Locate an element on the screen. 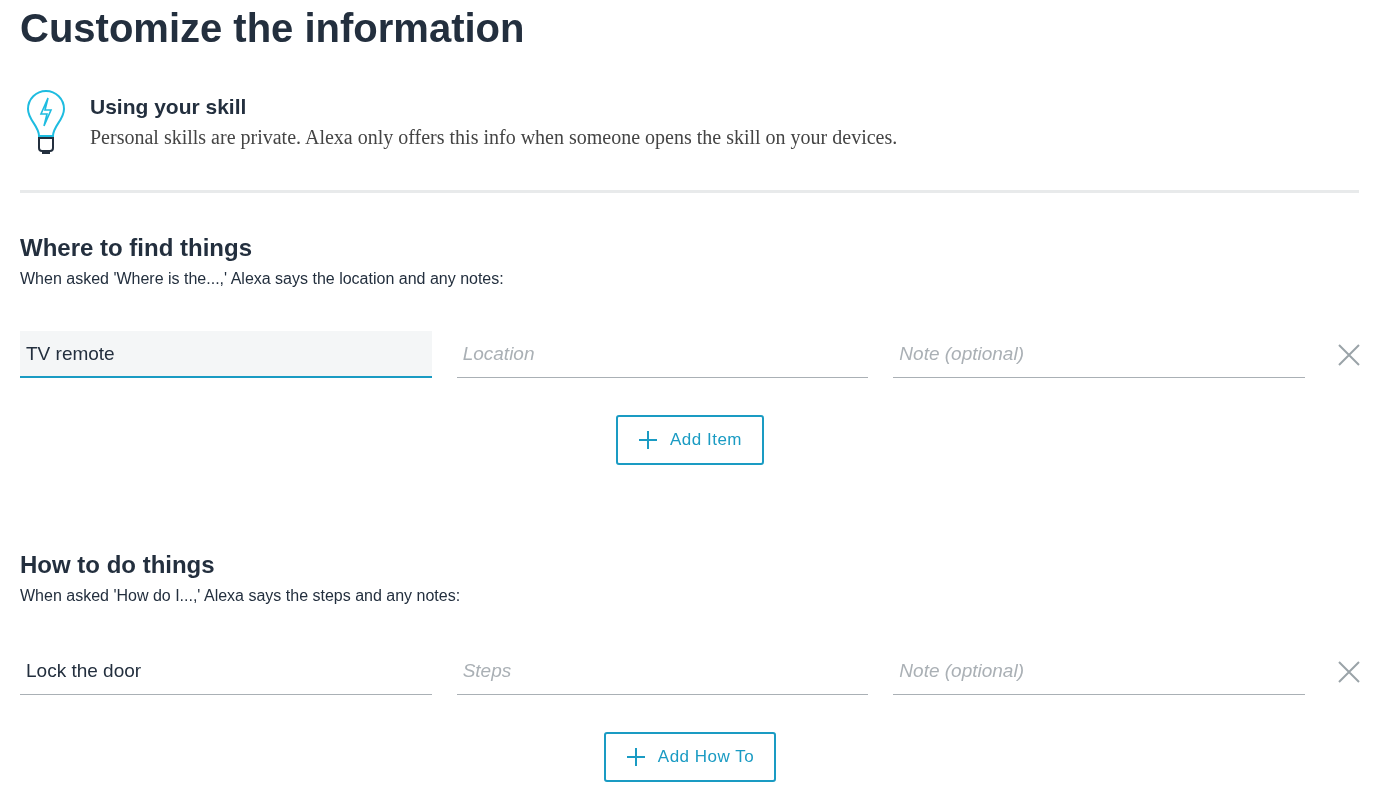  info-title: Using your skill is located at coordinates (169, 107).